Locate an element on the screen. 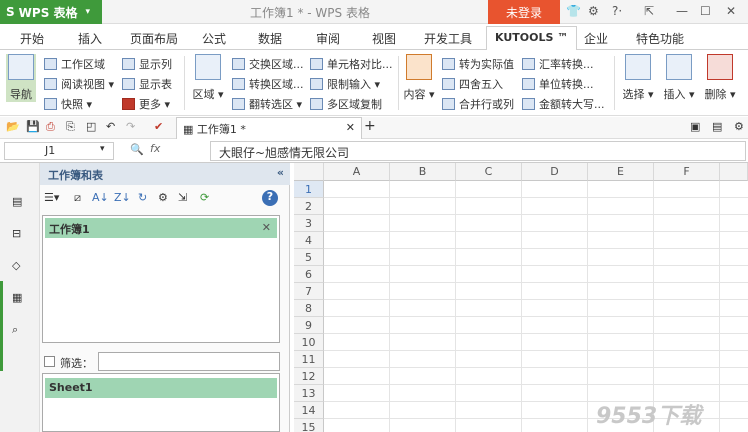 The width and height of the screenshot is (748, 432). tab-review: 审阅 is located at coordinates (328, 38).